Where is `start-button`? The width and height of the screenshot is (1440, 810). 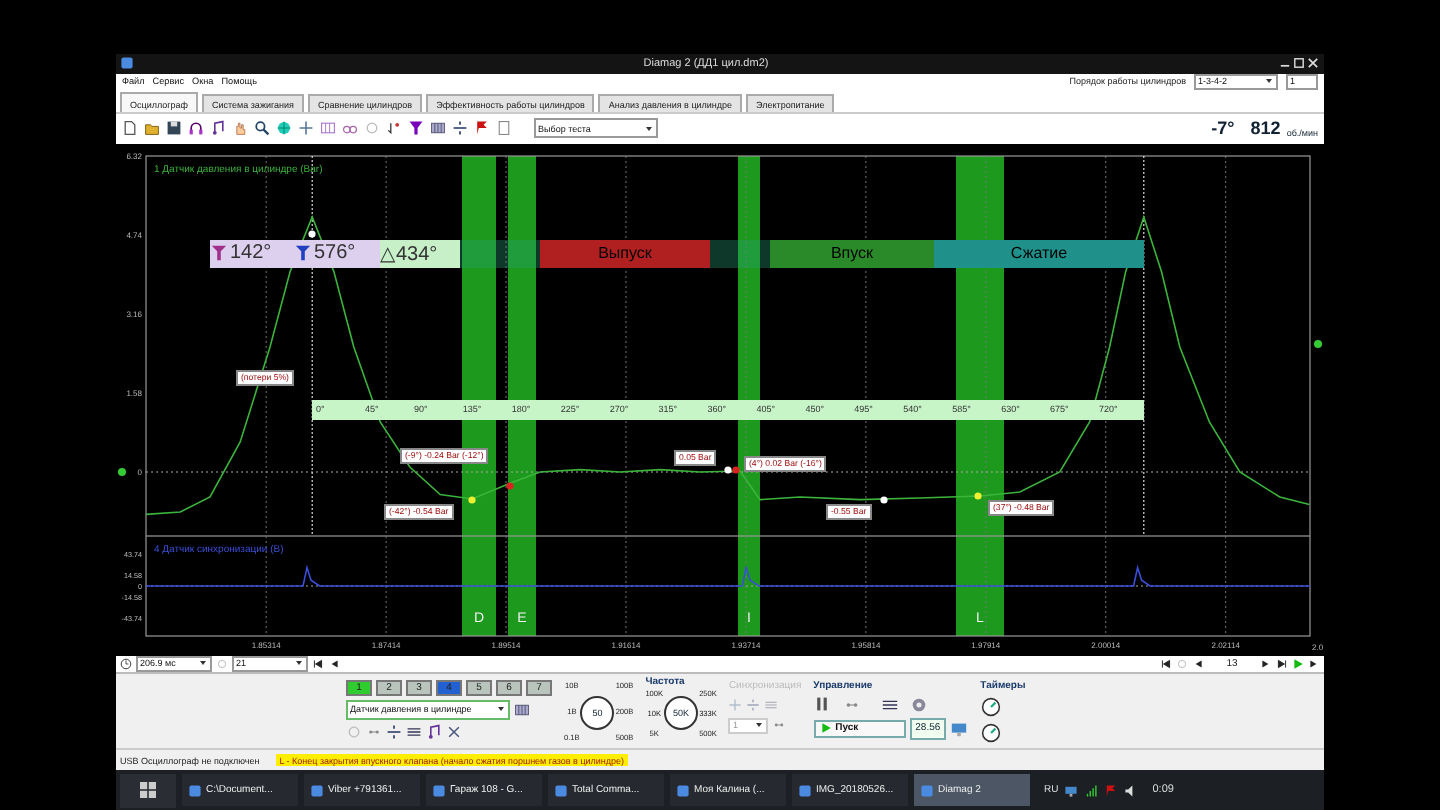 start-button is located at coordinates (148, 790).